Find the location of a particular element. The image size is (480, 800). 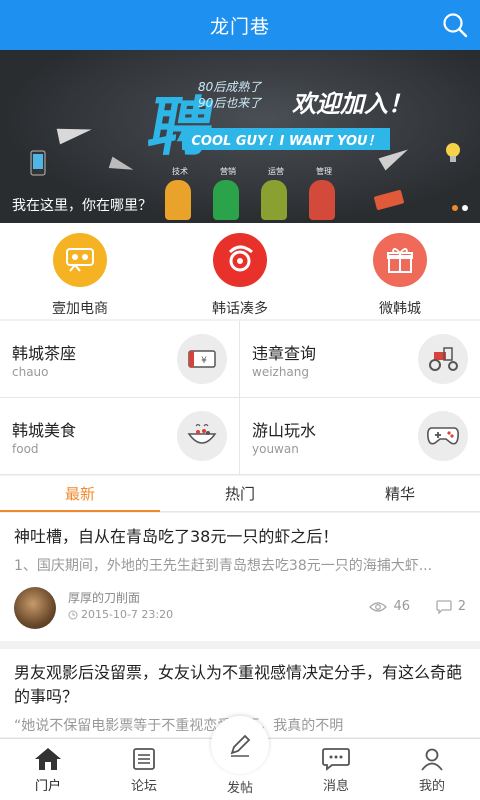

post-time-text: 2015-10-7 23:20 is located at coordinates (127, 614).